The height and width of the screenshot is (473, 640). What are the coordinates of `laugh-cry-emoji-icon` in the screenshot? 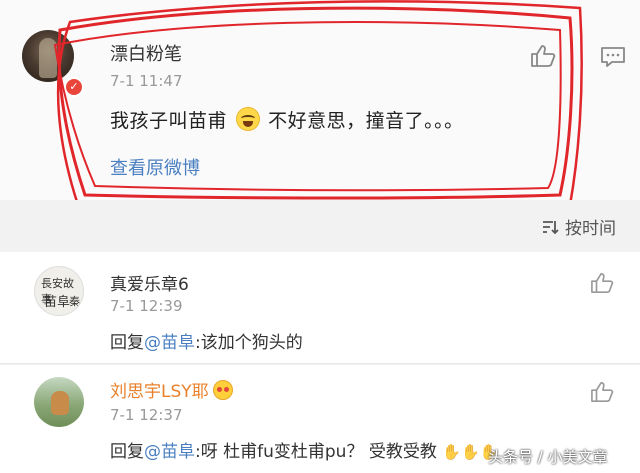 It's located at (247, 119).